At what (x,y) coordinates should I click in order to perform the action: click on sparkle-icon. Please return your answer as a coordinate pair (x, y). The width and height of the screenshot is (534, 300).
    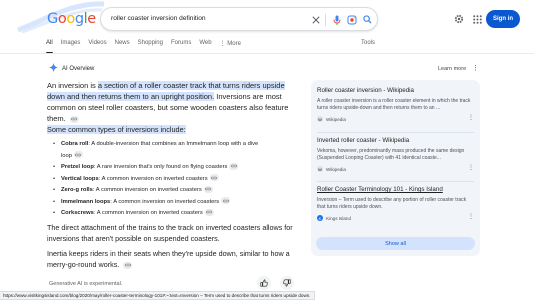
    Looking at the image, I should click on (53, 68).